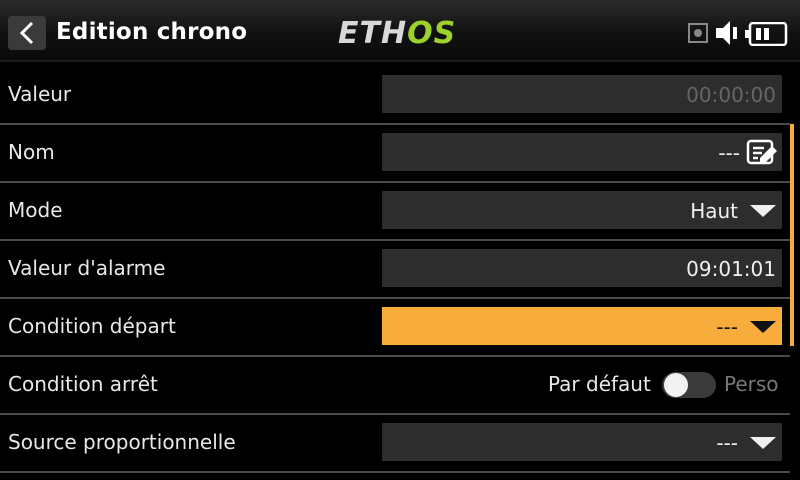 The image size is (800, 480). I want to click on scrollbar, so click(792, 235).